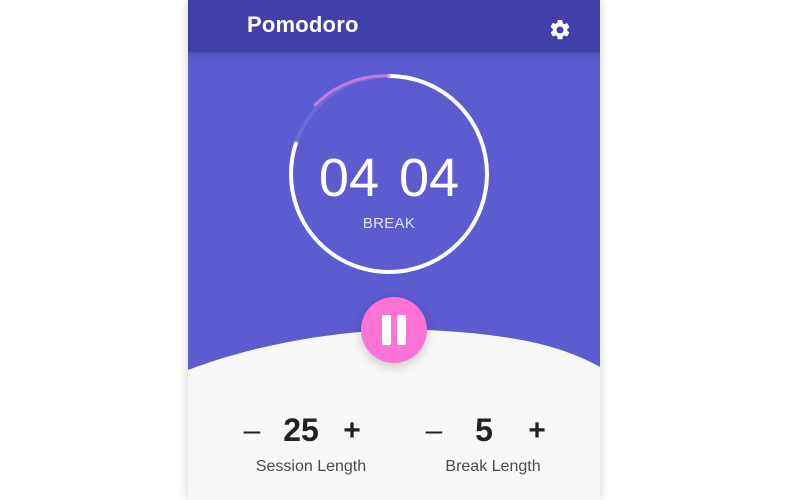  I want to click on timer-mode-label: BREAK, so click(389, 223).